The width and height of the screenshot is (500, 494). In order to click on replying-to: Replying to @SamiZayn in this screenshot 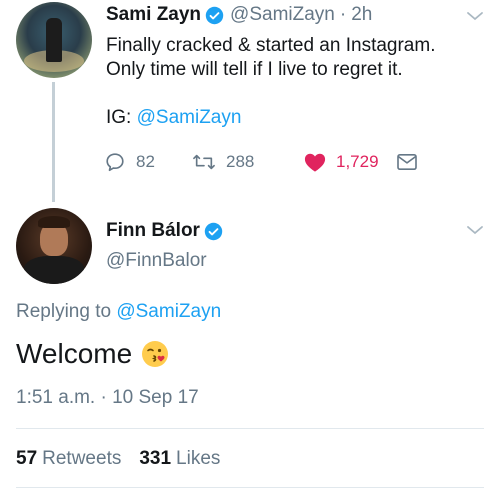, I will do `click(118, 312)`.